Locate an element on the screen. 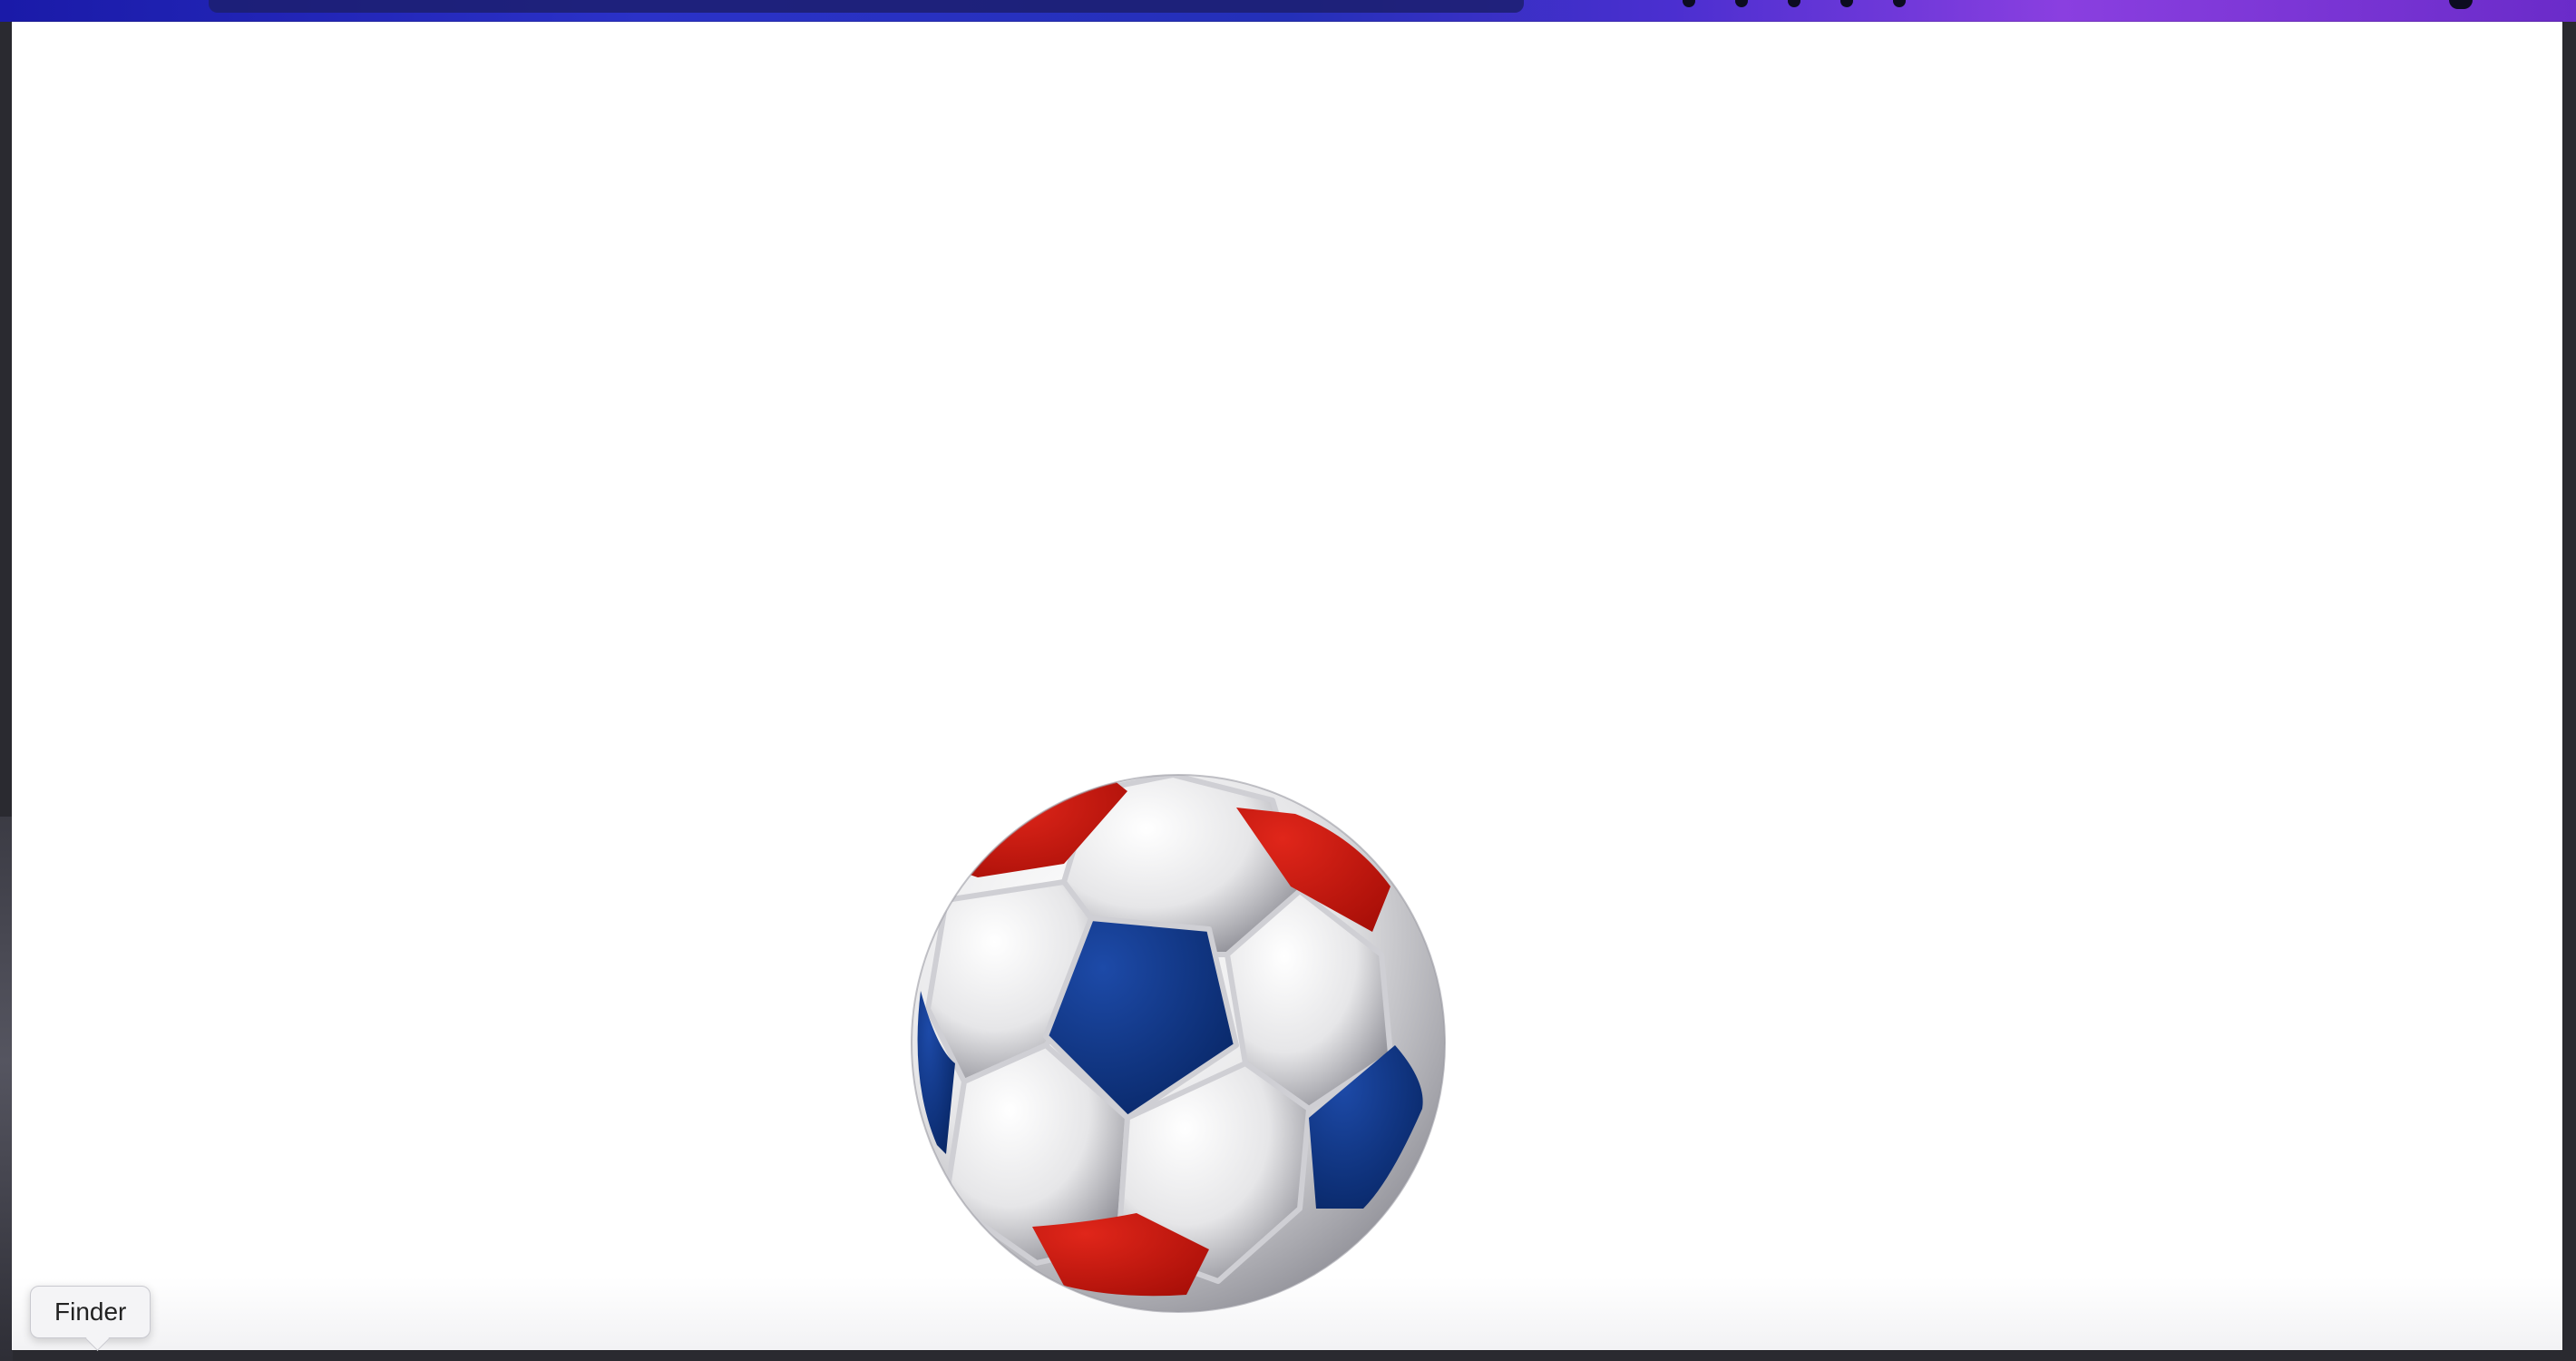 This screenshot has height=1361, width=2576. desktop-wallpaper-edge is located at coordinates (6, 1089).